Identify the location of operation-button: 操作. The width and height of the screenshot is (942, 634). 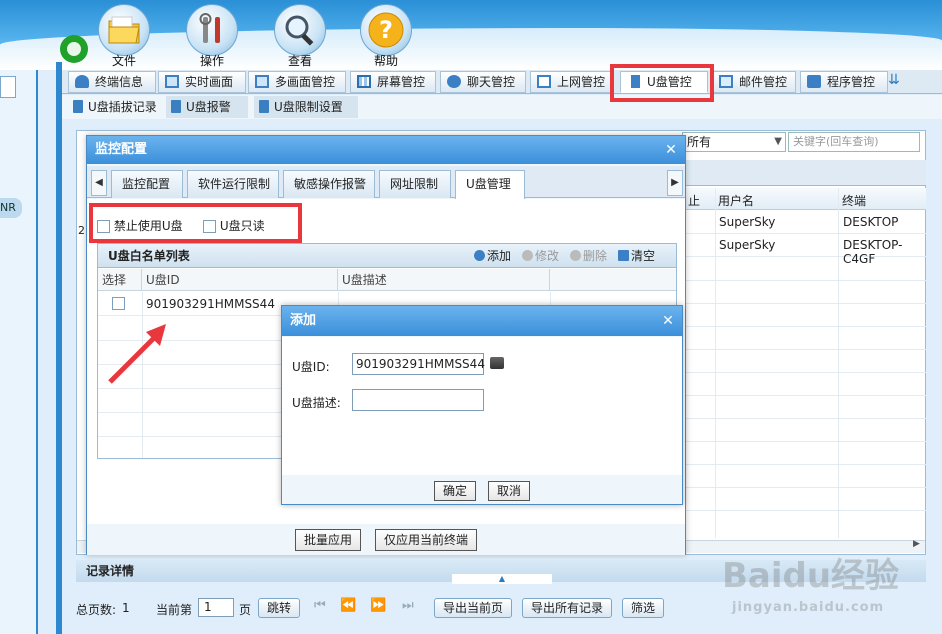
(212, 36).